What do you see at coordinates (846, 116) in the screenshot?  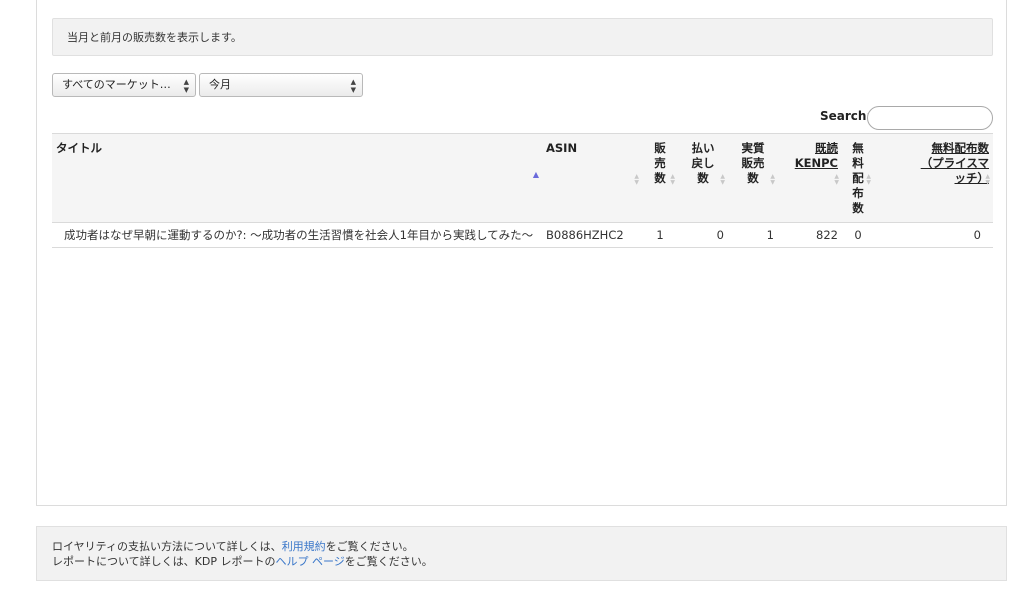 I see `search-label: Search:` at bounding box center [846, 116].